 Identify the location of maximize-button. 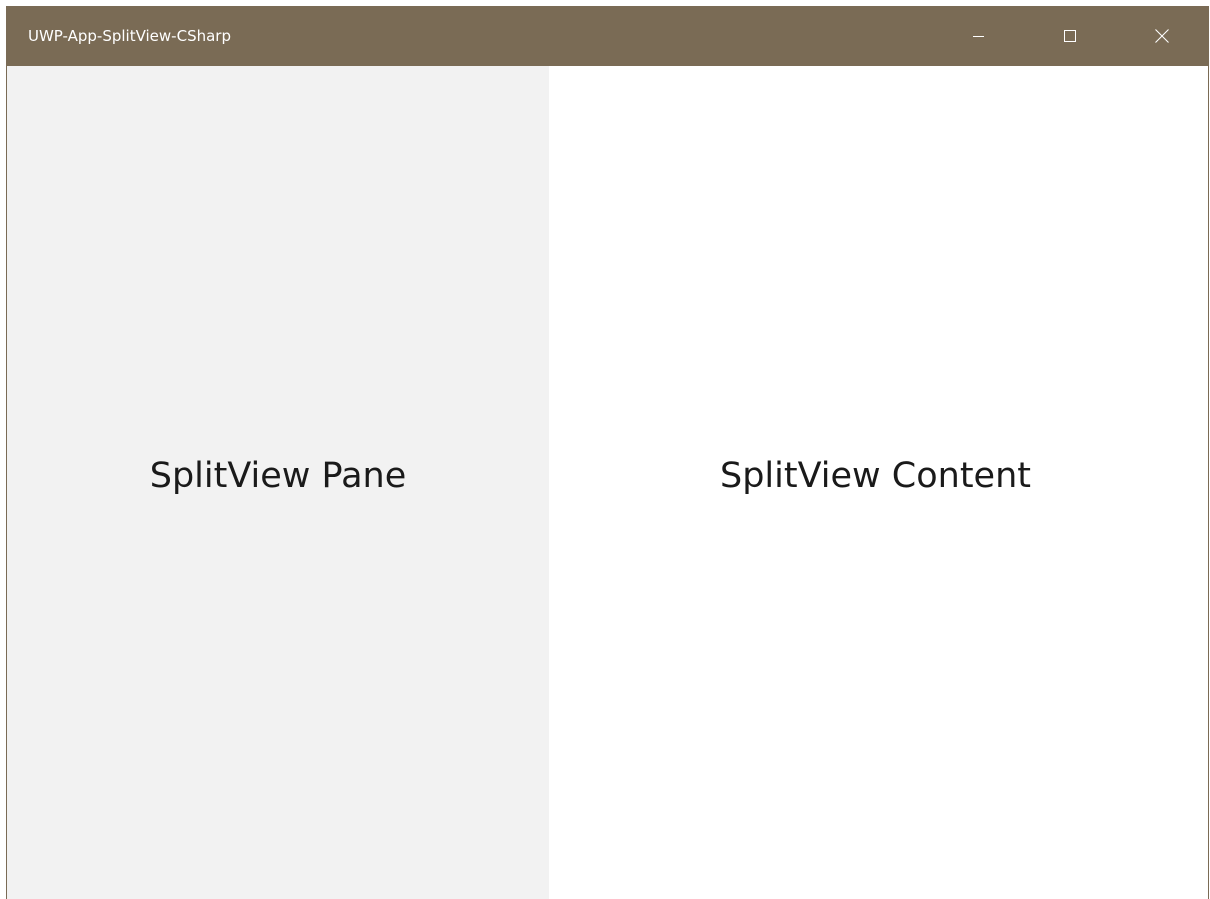
(1070, 36).